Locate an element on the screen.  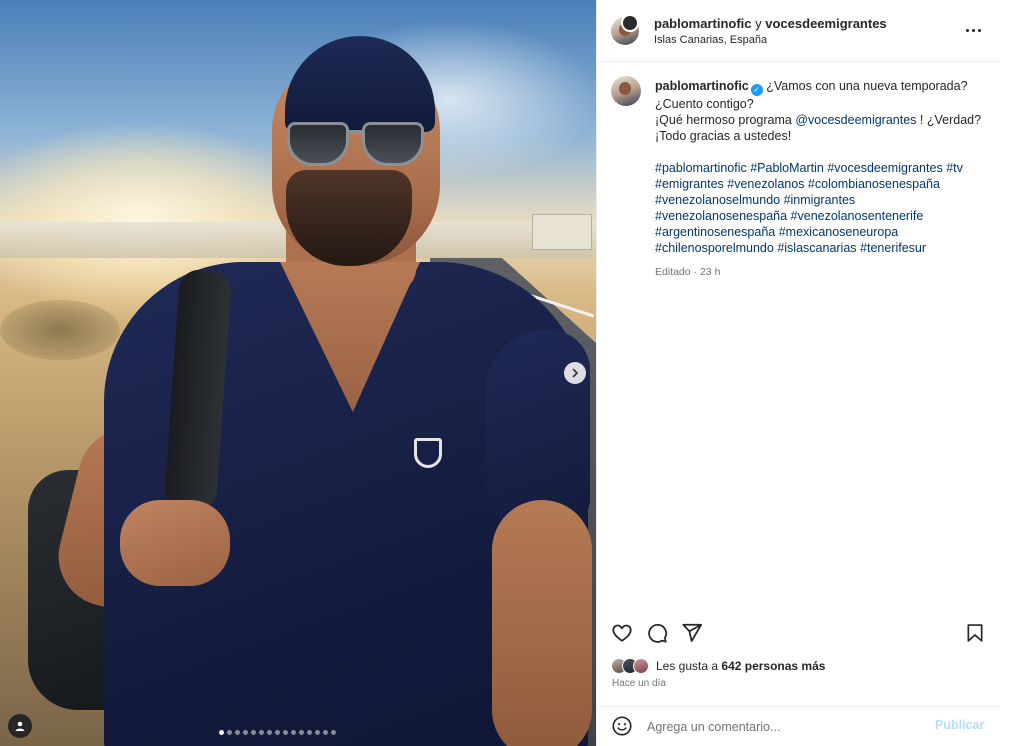
tagged-people-button is located at coordinates (20, 726).